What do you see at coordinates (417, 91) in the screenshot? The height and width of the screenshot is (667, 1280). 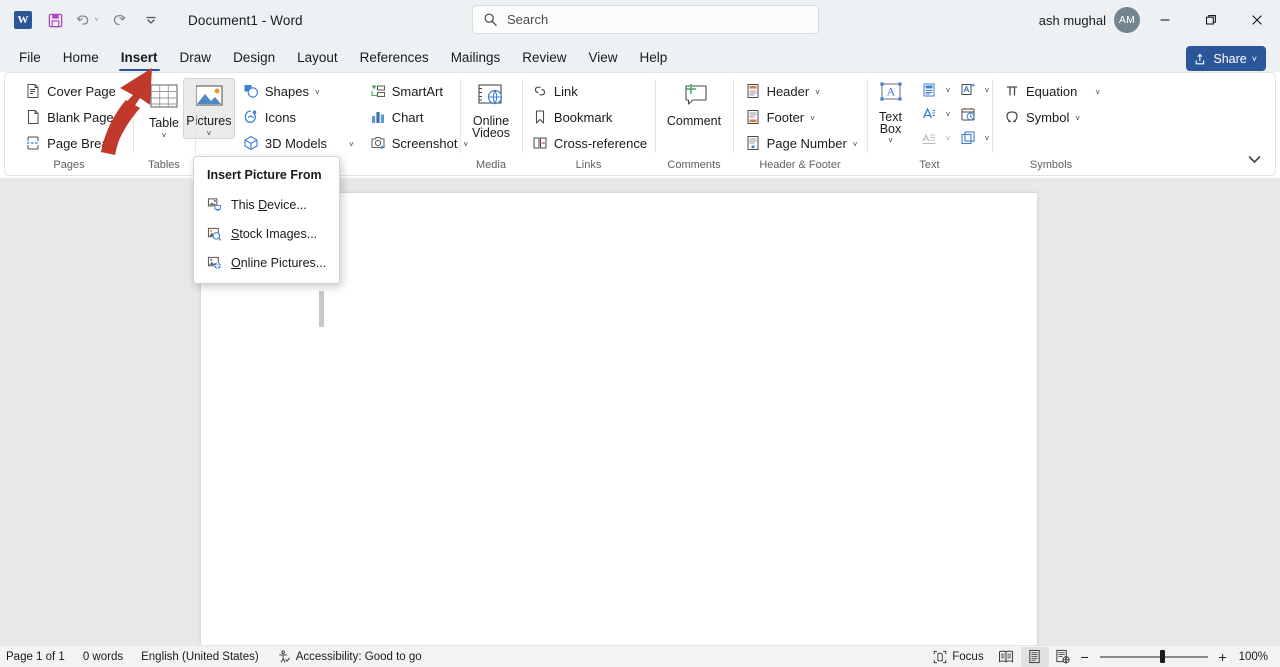 I see `smartart-label: SmartArt` at bounding box center [417, 91].